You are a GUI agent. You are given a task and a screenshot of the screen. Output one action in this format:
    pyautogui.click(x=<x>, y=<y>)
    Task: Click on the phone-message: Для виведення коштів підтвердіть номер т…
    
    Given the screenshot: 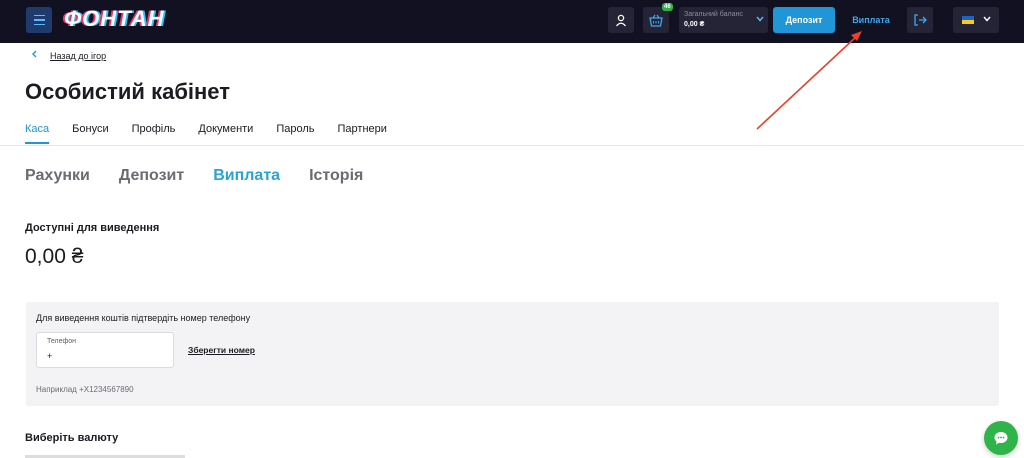 What is the action you would take?
    pyautogui.click(x=143, y=318)
    